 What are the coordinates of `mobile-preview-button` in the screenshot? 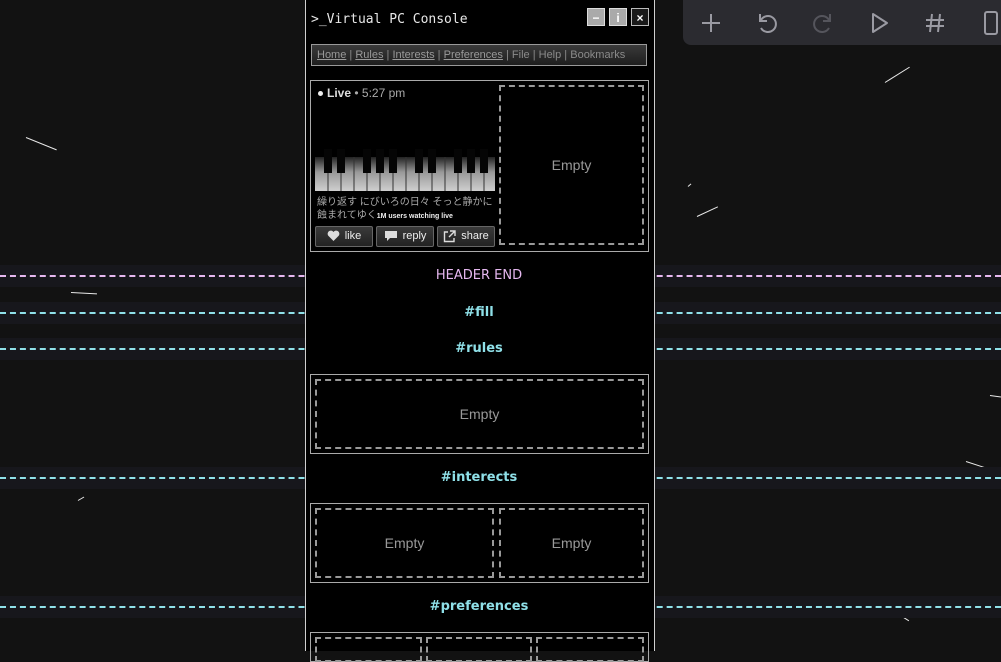 It's located at (988, 23).